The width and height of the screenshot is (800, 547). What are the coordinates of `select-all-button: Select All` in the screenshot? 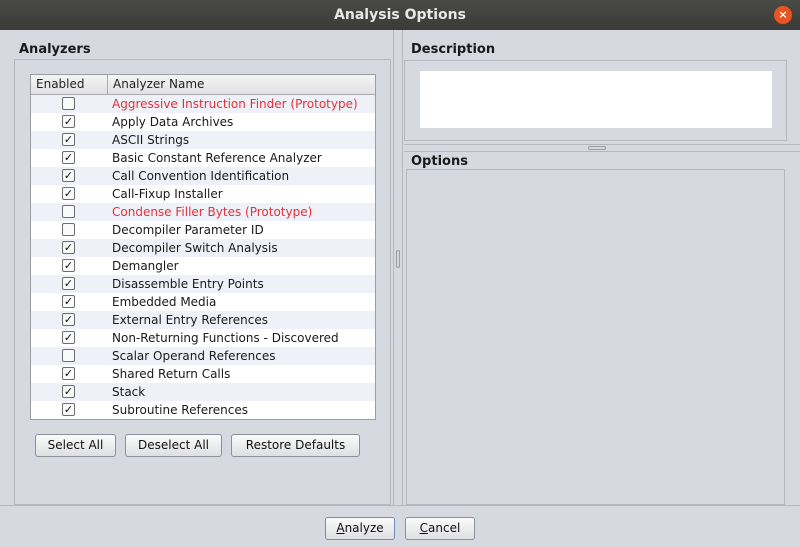 It's located at (75, 445).